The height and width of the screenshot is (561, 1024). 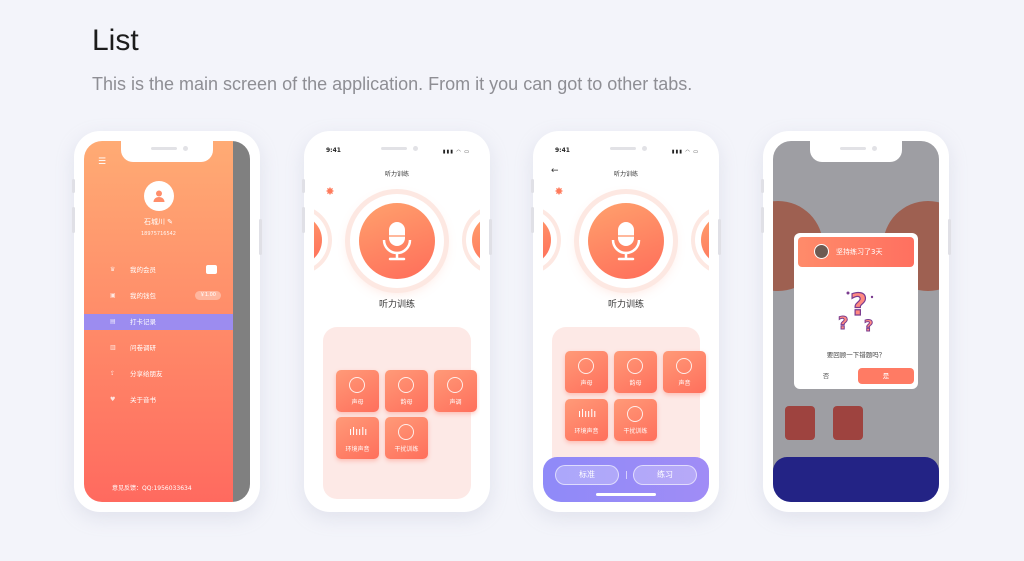 I want to click on phone-mockup-dialog: 坚持练习了3天 ? ? ? 要回顾一下错题吗？ 否 是, so click(x=856, y=321).